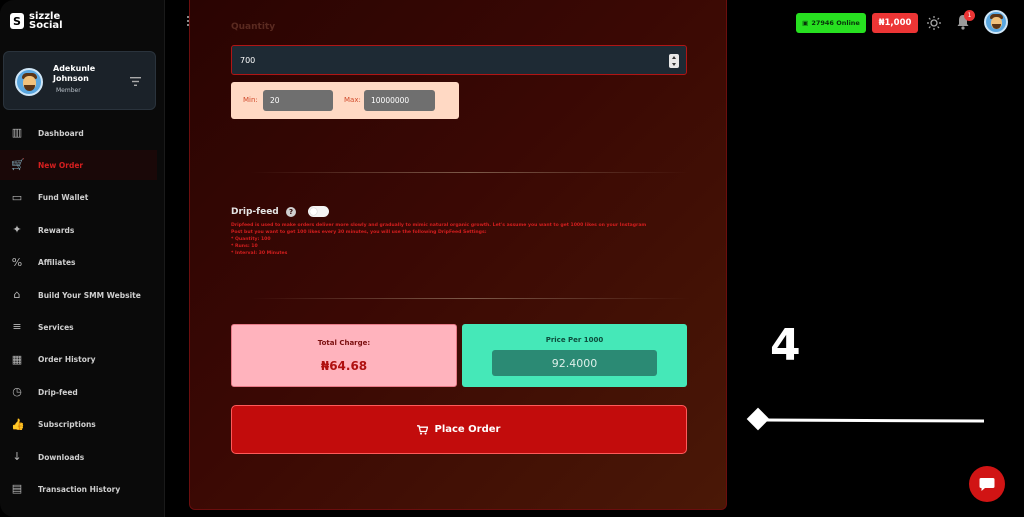 This screenshot has height=517, width=1024. I want to click on clock-icon: ◷, so click(17, 392).